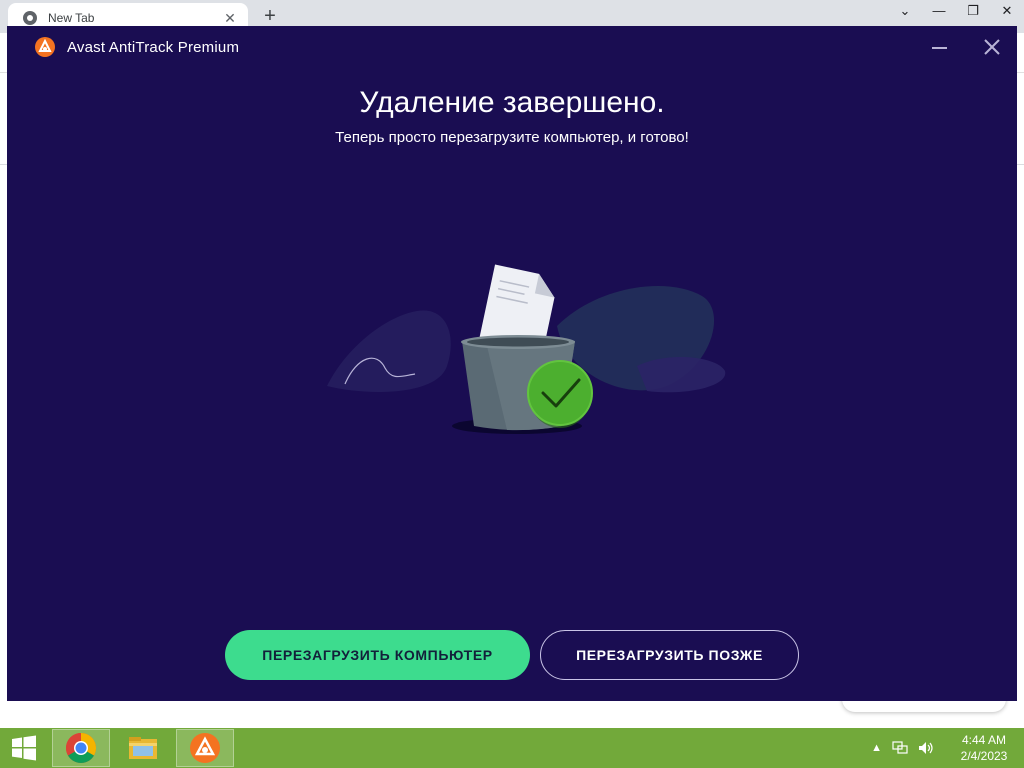 The height and width of the screenshot is (768, 1024). What do you see at coordinates (389, 351) in the screenshot?
I see `background-wave-left` at bounding box center [389, 351].